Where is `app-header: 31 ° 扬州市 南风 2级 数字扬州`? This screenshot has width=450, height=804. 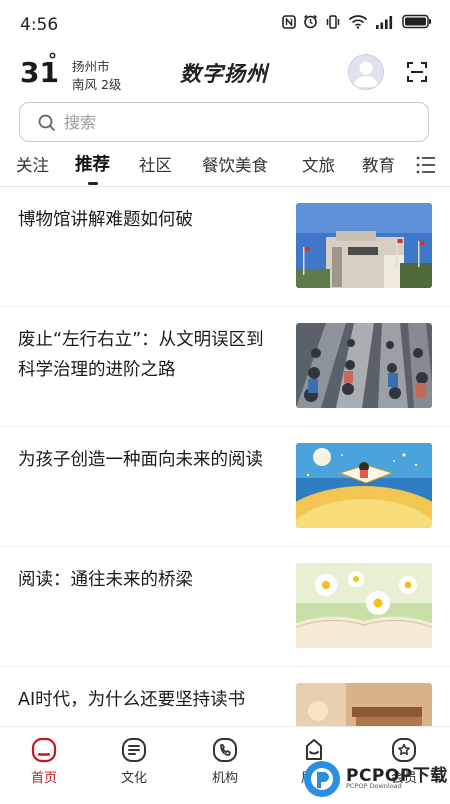 app-header: 31 ° 扬州市 南风 2级 数字扬州 is located at coordinates (225, 74).